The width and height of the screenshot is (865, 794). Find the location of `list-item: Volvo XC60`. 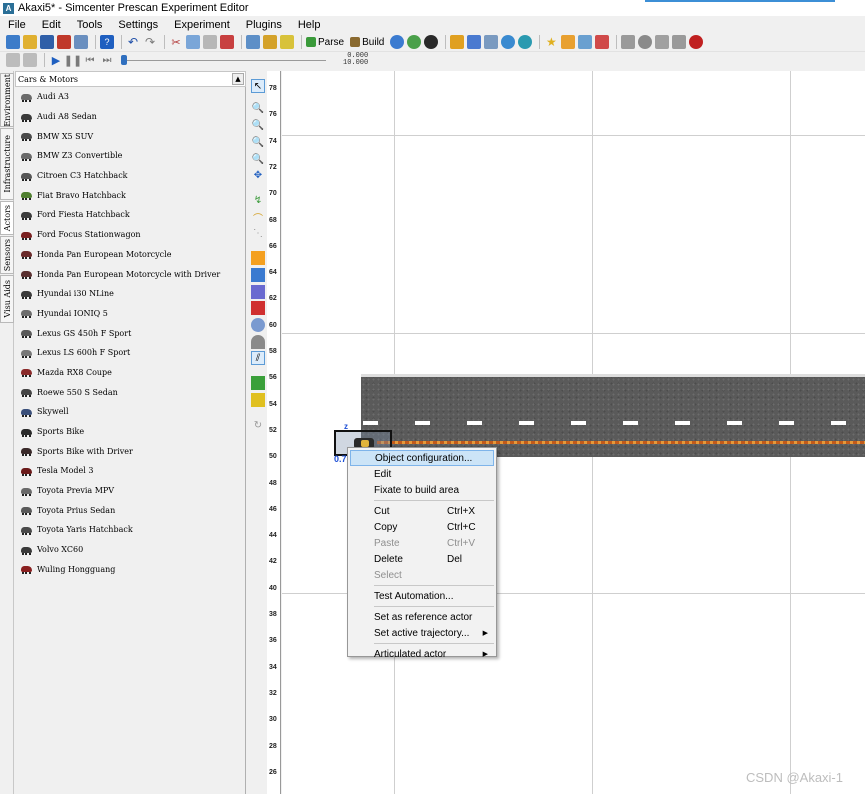

list-item: Volvo XC60 is located at coordinates (130, 550).